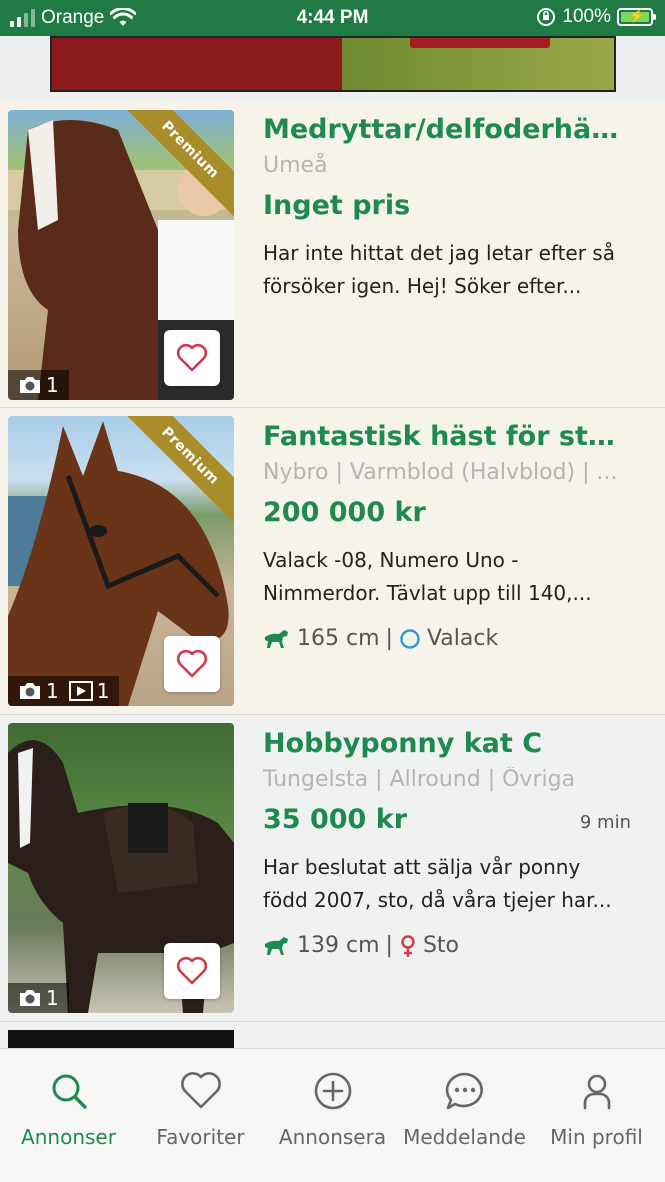 Image resolution: width=665 pixels, height=1182 pixels. What do you see at coordinates (448, 743) in the screenshot?
I see `listing-title: Hobbyponny kat C` at bounding box center [448, 743].